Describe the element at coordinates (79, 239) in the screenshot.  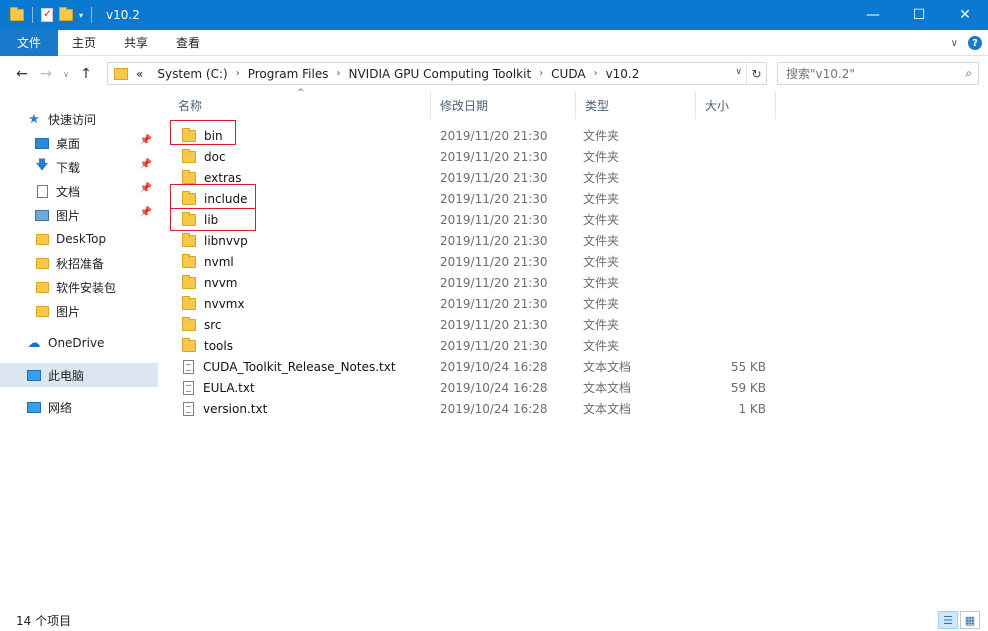
I see `sidebar-item-desktop-folder: DeskTop` at that location.